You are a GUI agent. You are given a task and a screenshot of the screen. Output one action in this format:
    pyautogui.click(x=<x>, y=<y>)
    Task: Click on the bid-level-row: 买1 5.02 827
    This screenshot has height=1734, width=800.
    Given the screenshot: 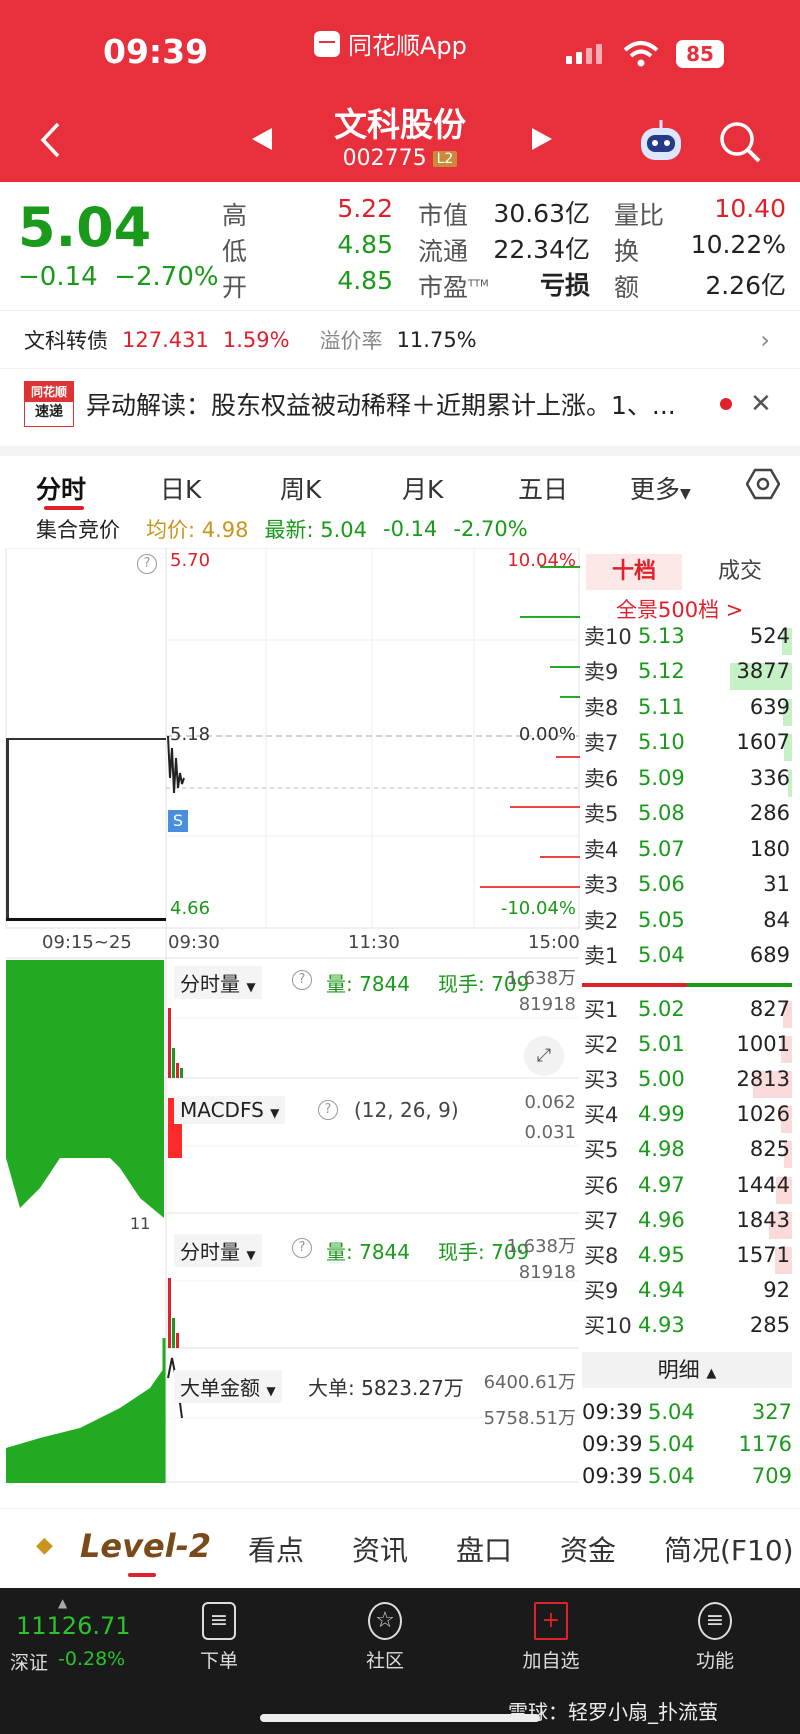 What is the action you would take?
    pyautogui.click(x=687, y=1009)
    